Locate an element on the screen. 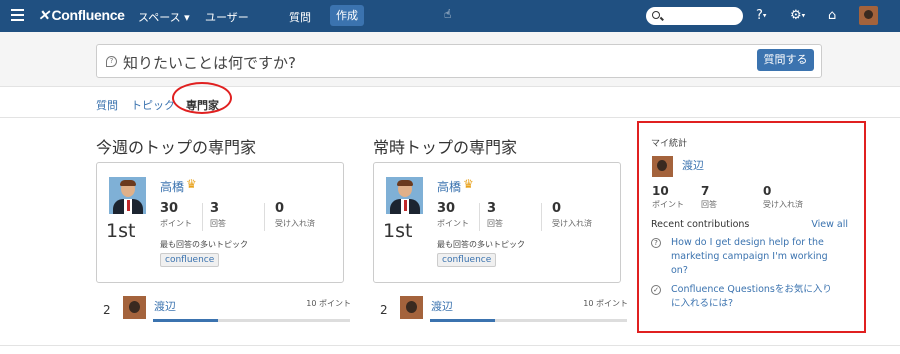 This screenshot has width=900, height=354. my-avatar is located at coordinates (662, 166).